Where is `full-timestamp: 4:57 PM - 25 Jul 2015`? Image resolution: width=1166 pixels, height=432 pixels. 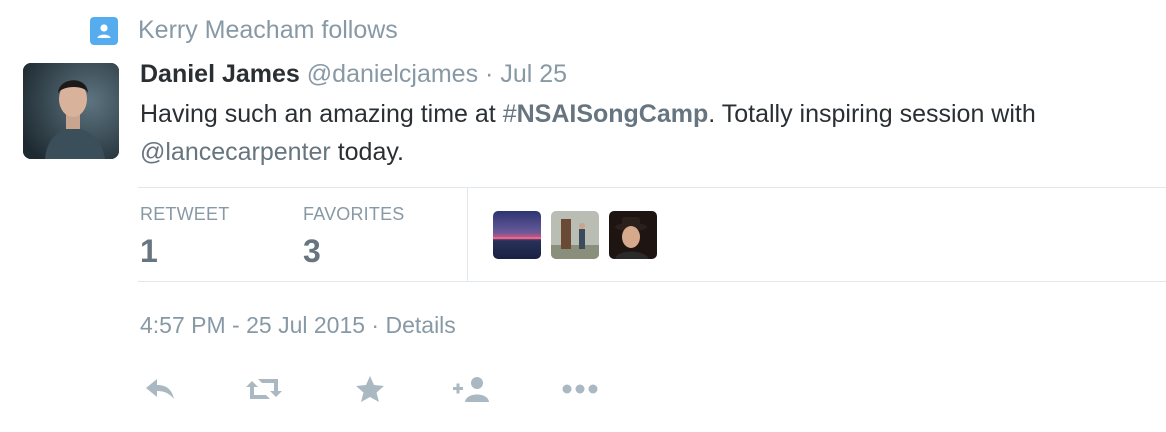
full-timestamp: 4:57 PM - 25 Jul 2015 is located at coordinates (252, 325).